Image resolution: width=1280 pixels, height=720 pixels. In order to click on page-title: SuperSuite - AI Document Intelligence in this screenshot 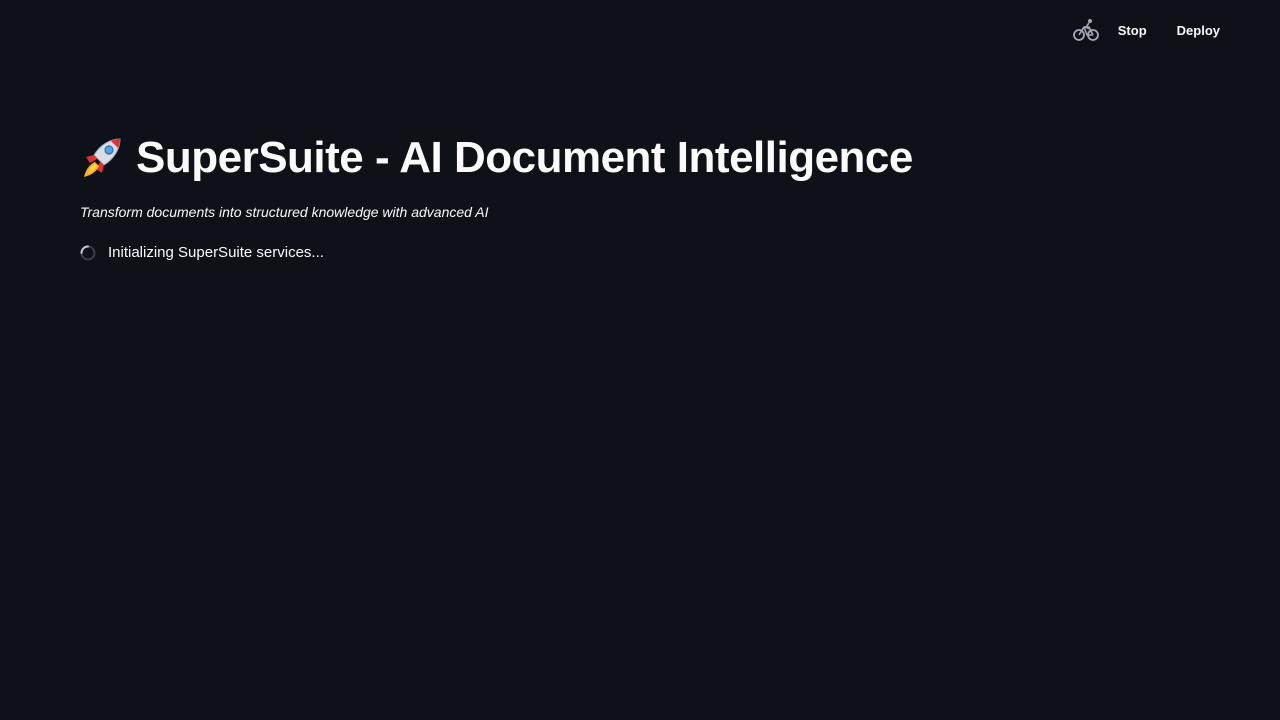, I will do `click(640, 158)`.